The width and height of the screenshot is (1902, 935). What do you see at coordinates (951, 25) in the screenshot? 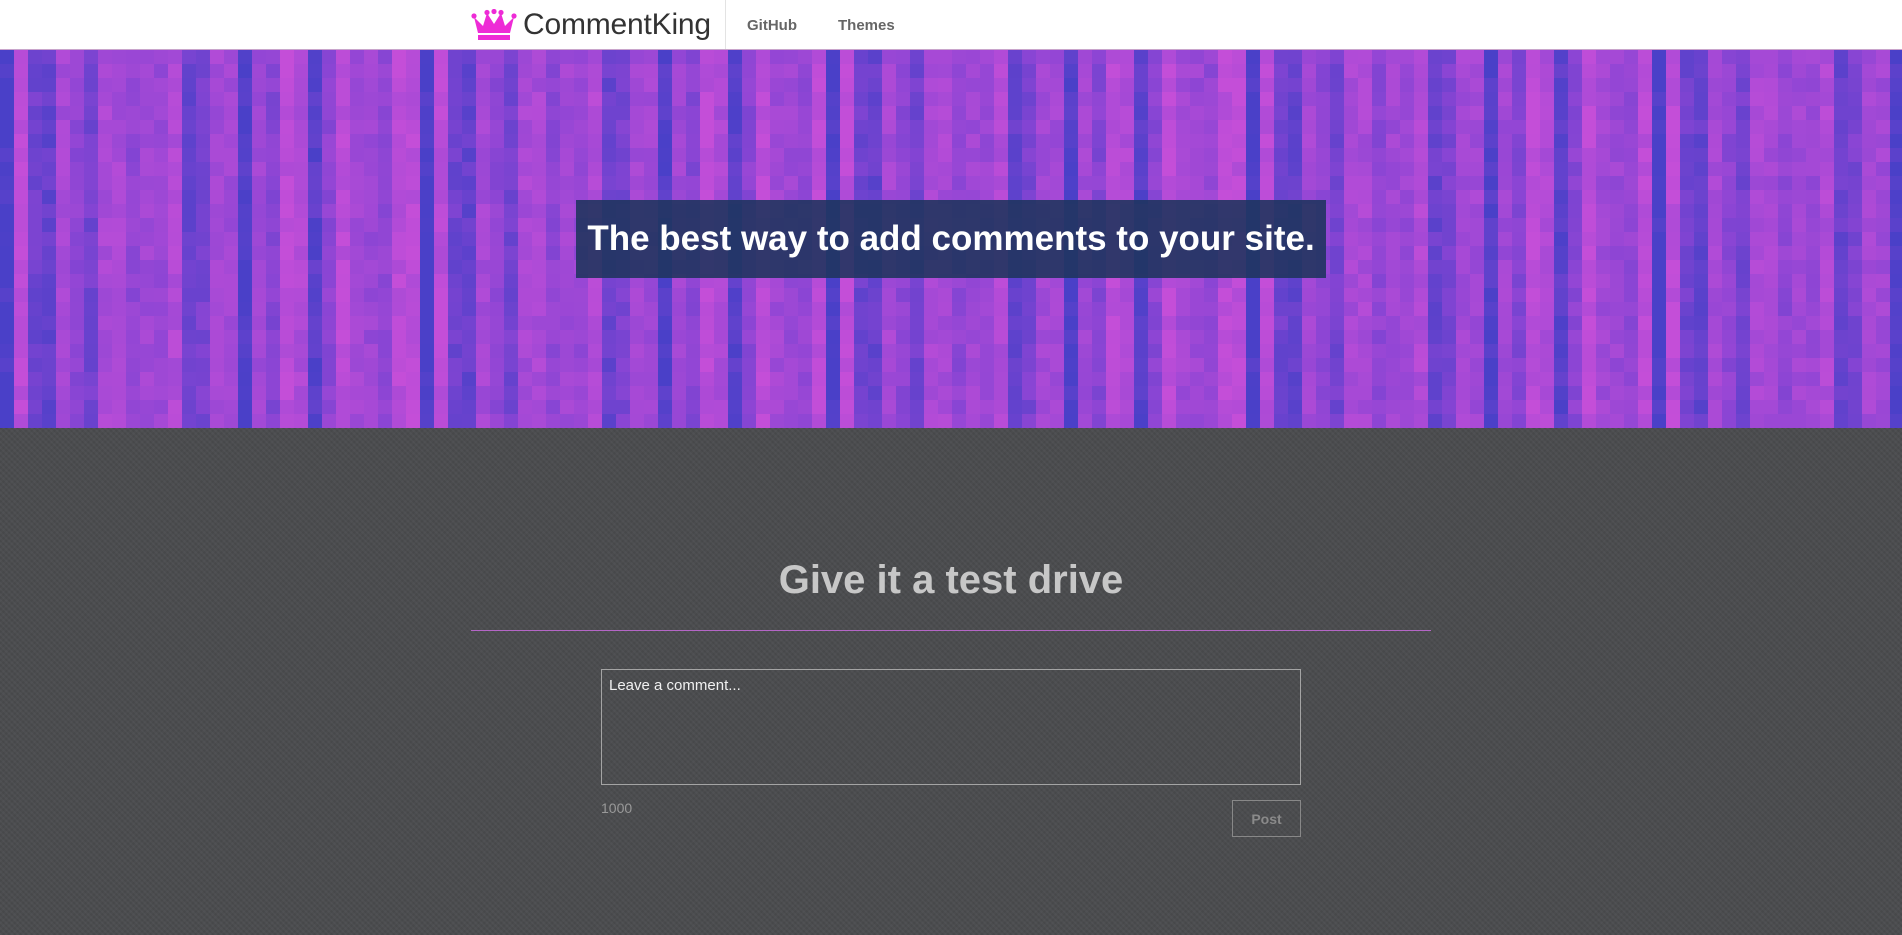
I see `top-navbar: CommentKing GitHub Themes` at bounding box center [951, 25].